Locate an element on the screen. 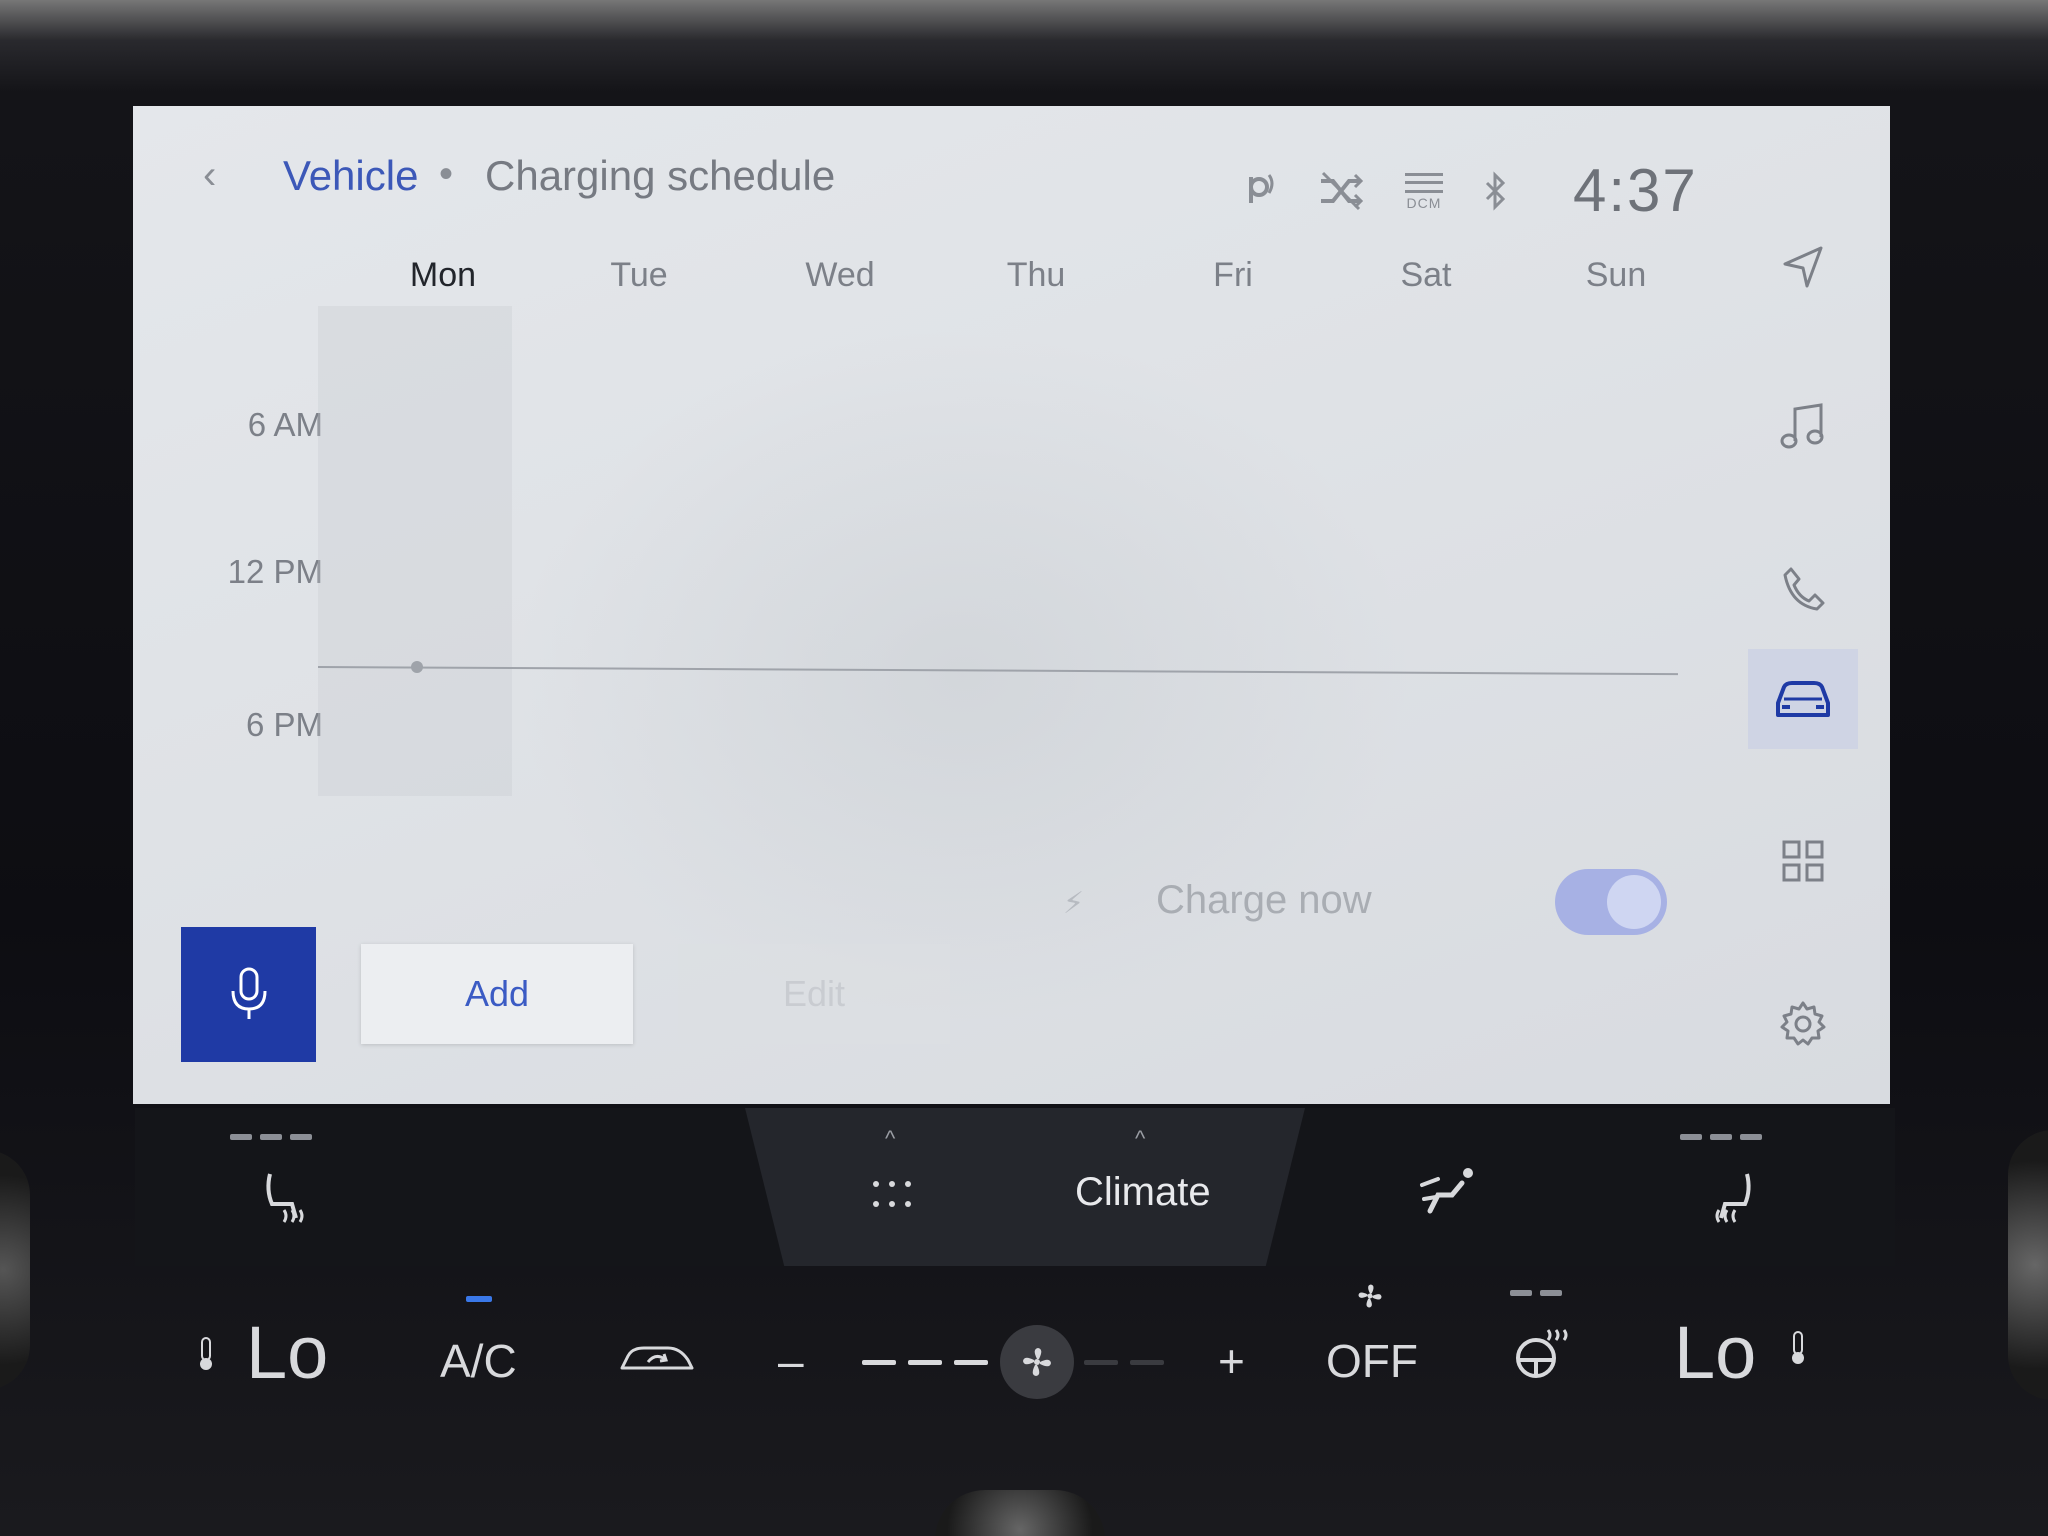 The image size is (2048, 1536). center-dial-knob is located at coordinates (1020, 1513).